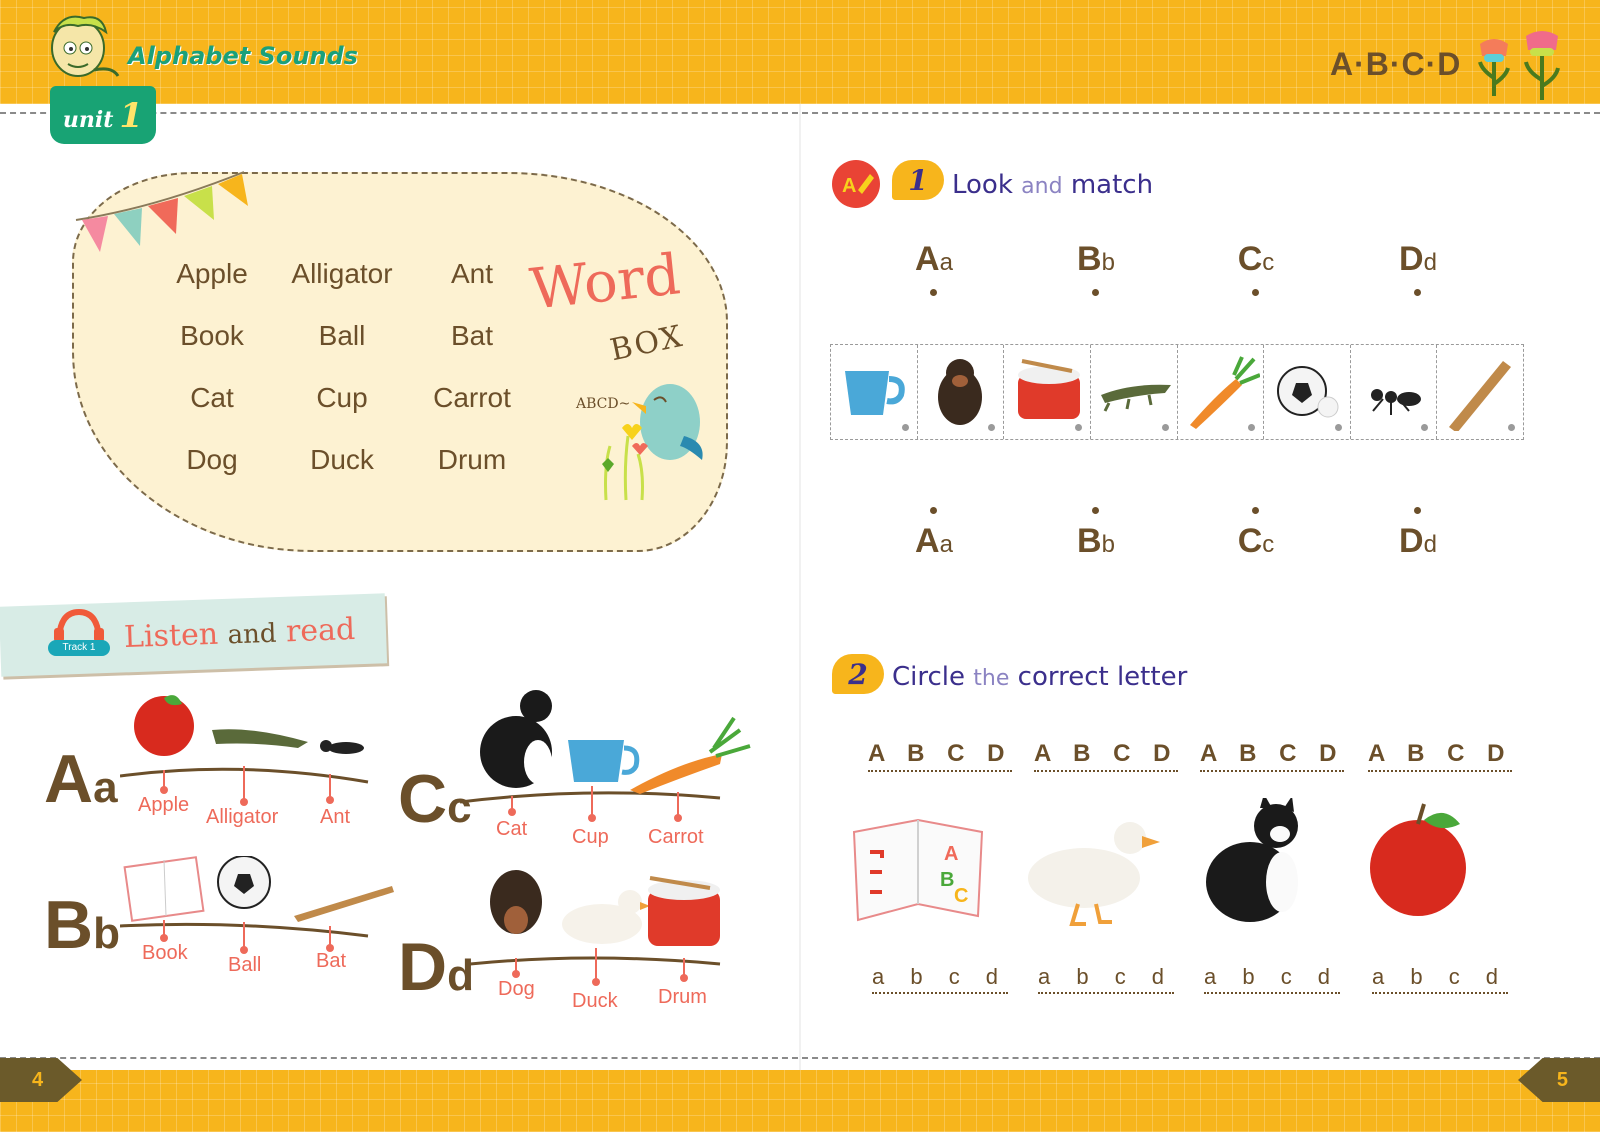 The height and width of the screenshot is (1132, 1600). I want to click on boy-mascot-icon, so click(85, 46).